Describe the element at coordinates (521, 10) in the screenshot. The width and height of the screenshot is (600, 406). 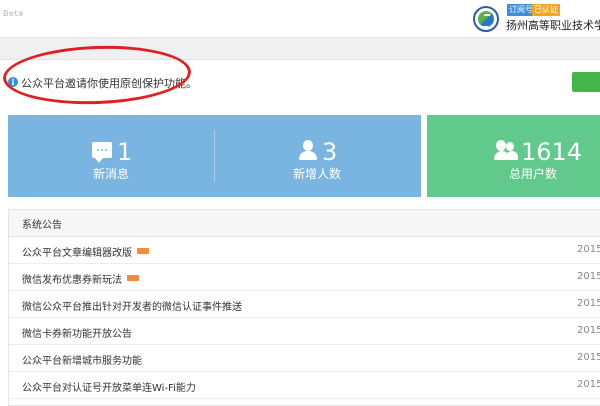
I see `subscription-tag: 订阅号` at that location.